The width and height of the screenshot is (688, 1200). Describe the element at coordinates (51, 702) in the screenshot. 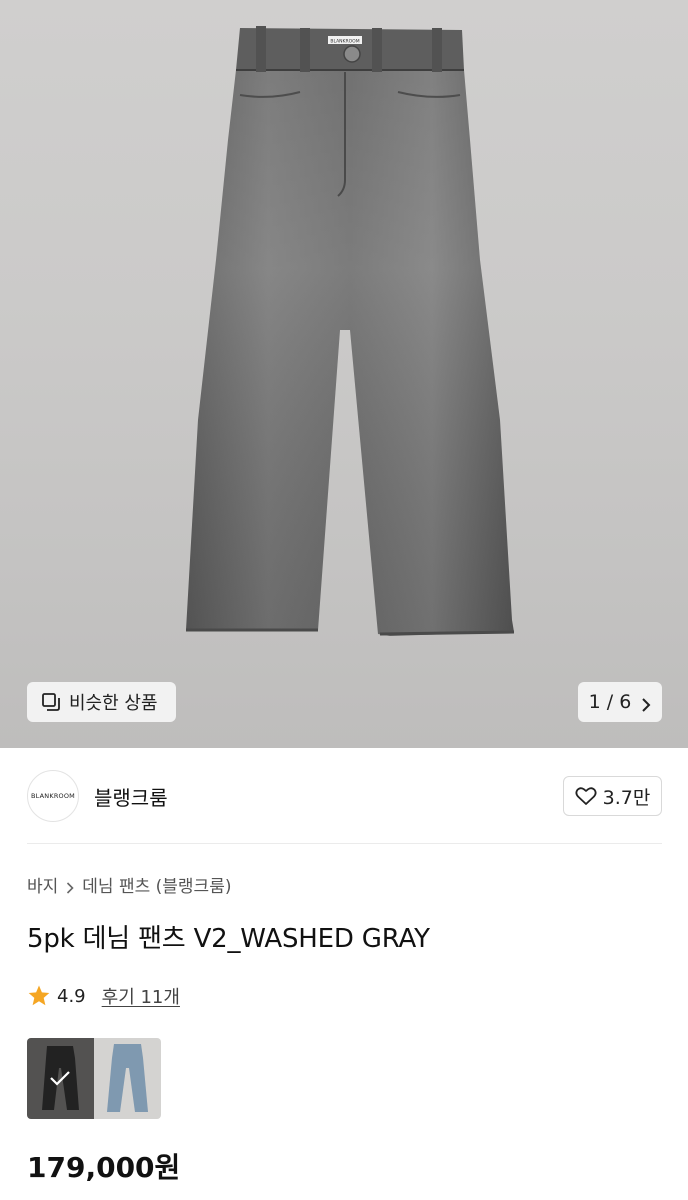

I see `similar-items-icon` at that location.